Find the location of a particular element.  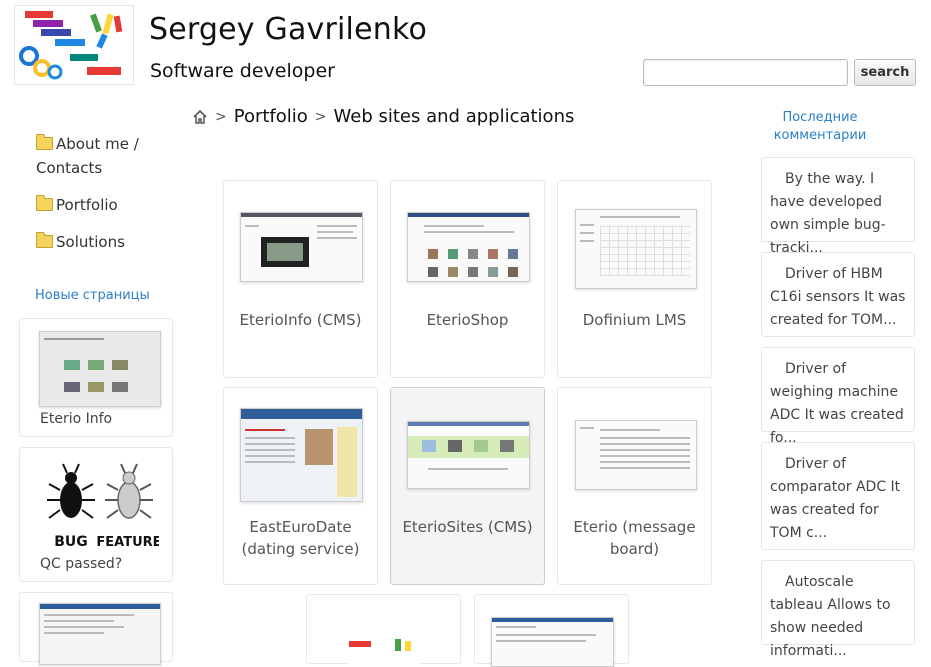

bug-feature-image: BUG FEATURE is located at coordinates (99, 505).